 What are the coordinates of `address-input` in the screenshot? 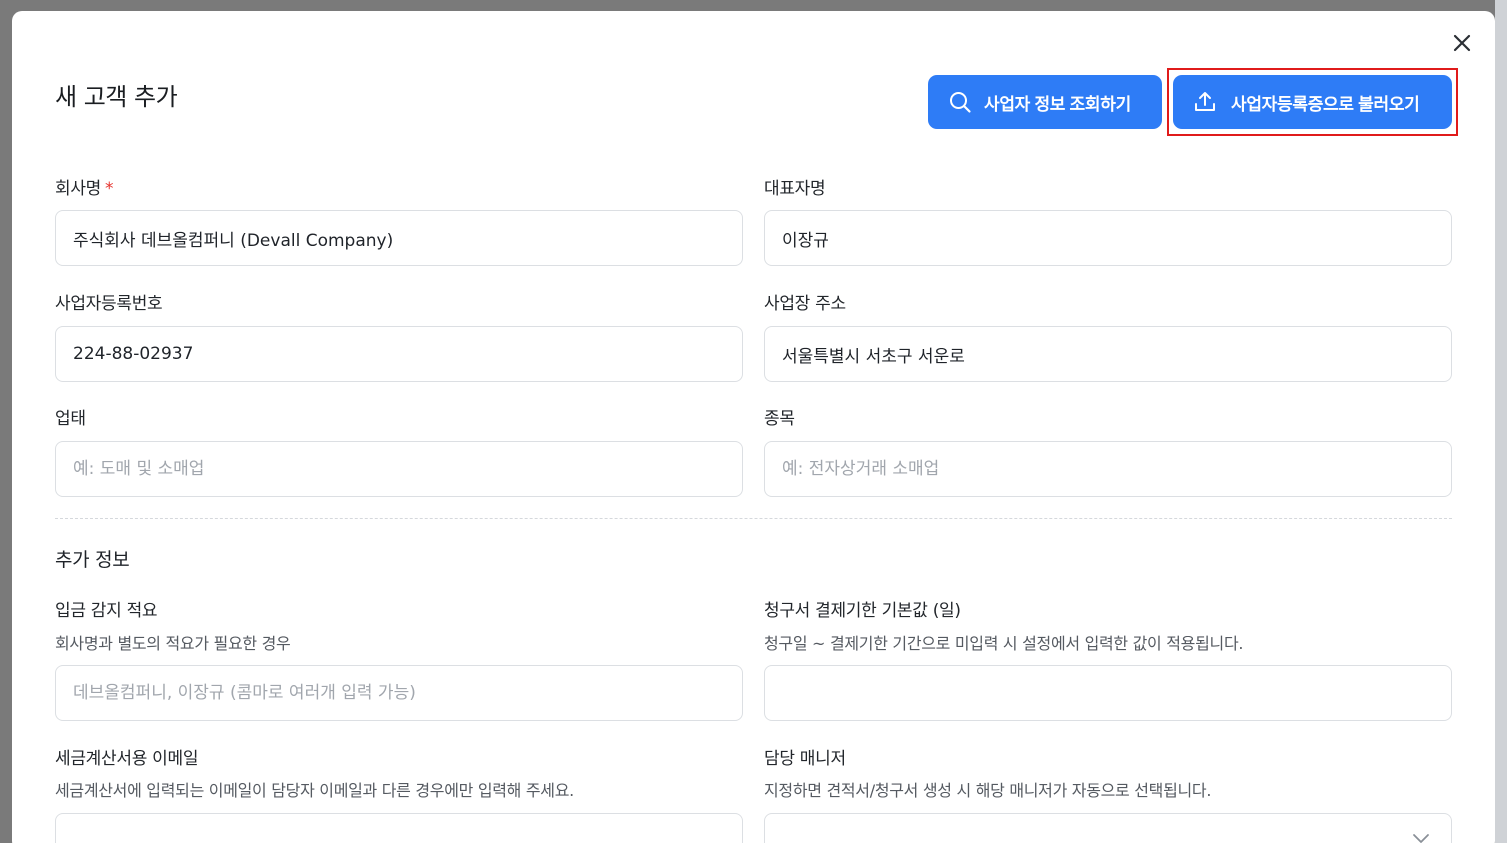 It's located at (1108, 354).